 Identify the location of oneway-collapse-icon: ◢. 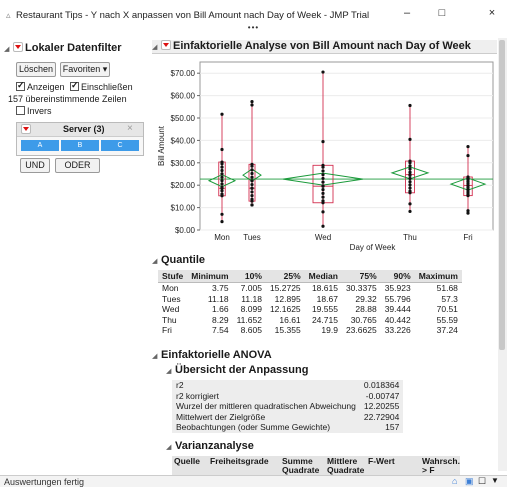
(156, 47).